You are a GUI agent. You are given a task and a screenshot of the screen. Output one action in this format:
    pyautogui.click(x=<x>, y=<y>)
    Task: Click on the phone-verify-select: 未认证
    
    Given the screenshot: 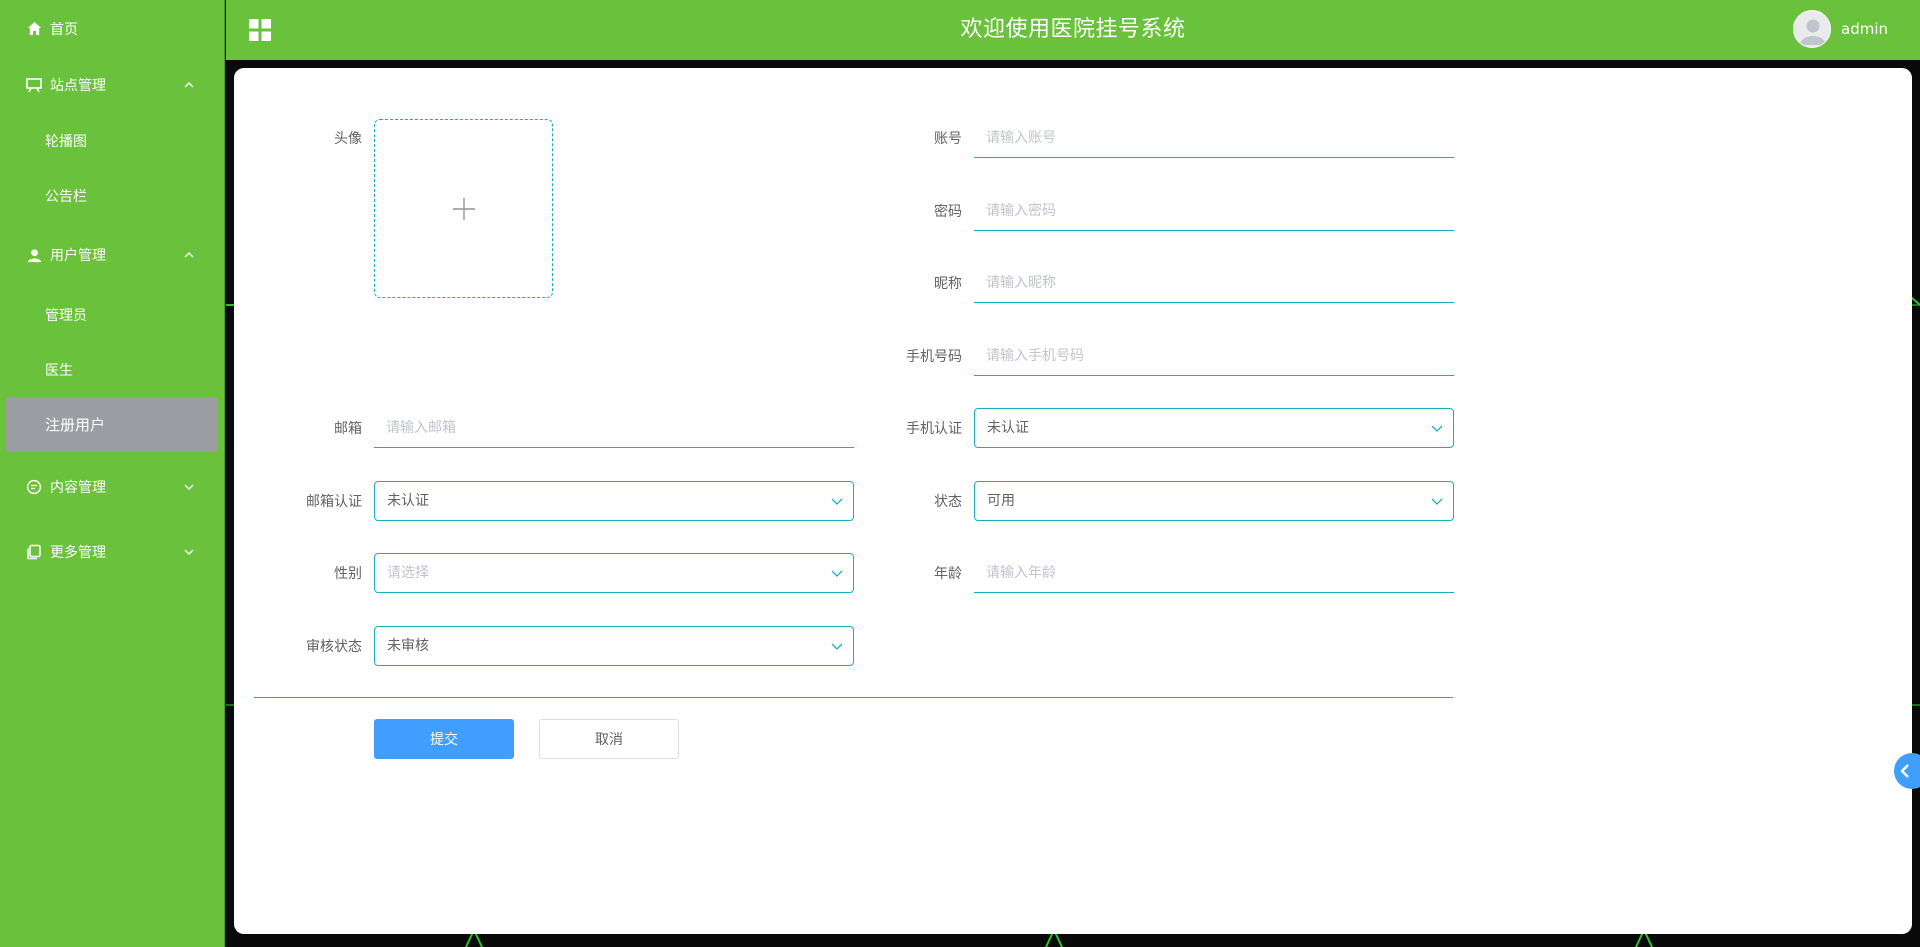 What is the action you would take?
    pyautogui.click(x=1214, y=428)
    